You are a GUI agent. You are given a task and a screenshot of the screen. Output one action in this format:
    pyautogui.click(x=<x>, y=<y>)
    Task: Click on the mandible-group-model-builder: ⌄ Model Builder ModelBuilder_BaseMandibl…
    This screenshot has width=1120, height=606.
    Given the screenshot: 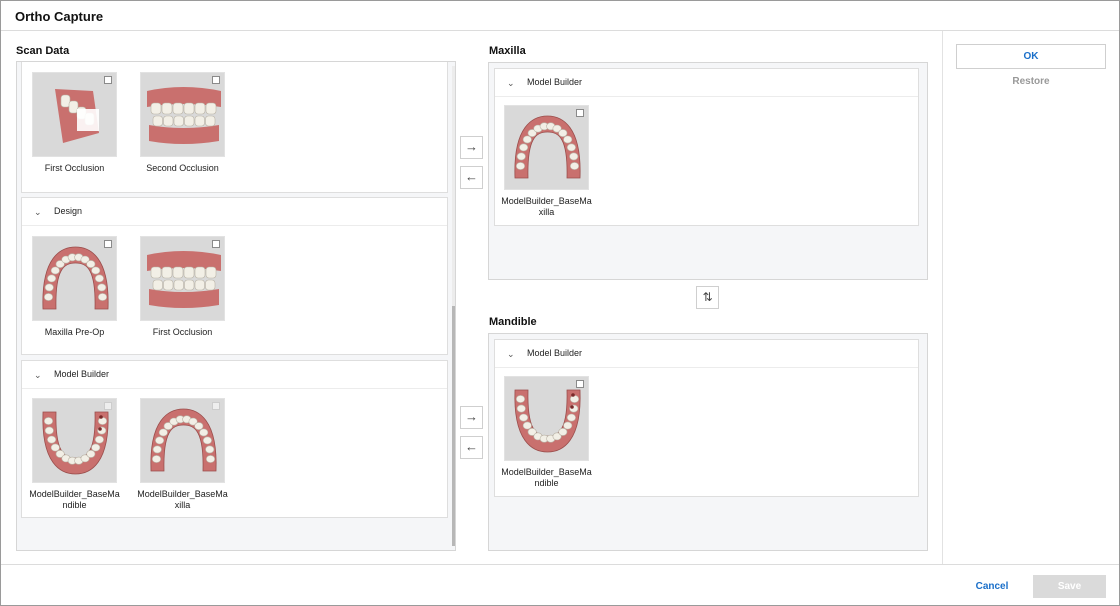 What is the action you would take?
    pyautogui.click(x=706, y=418)
    